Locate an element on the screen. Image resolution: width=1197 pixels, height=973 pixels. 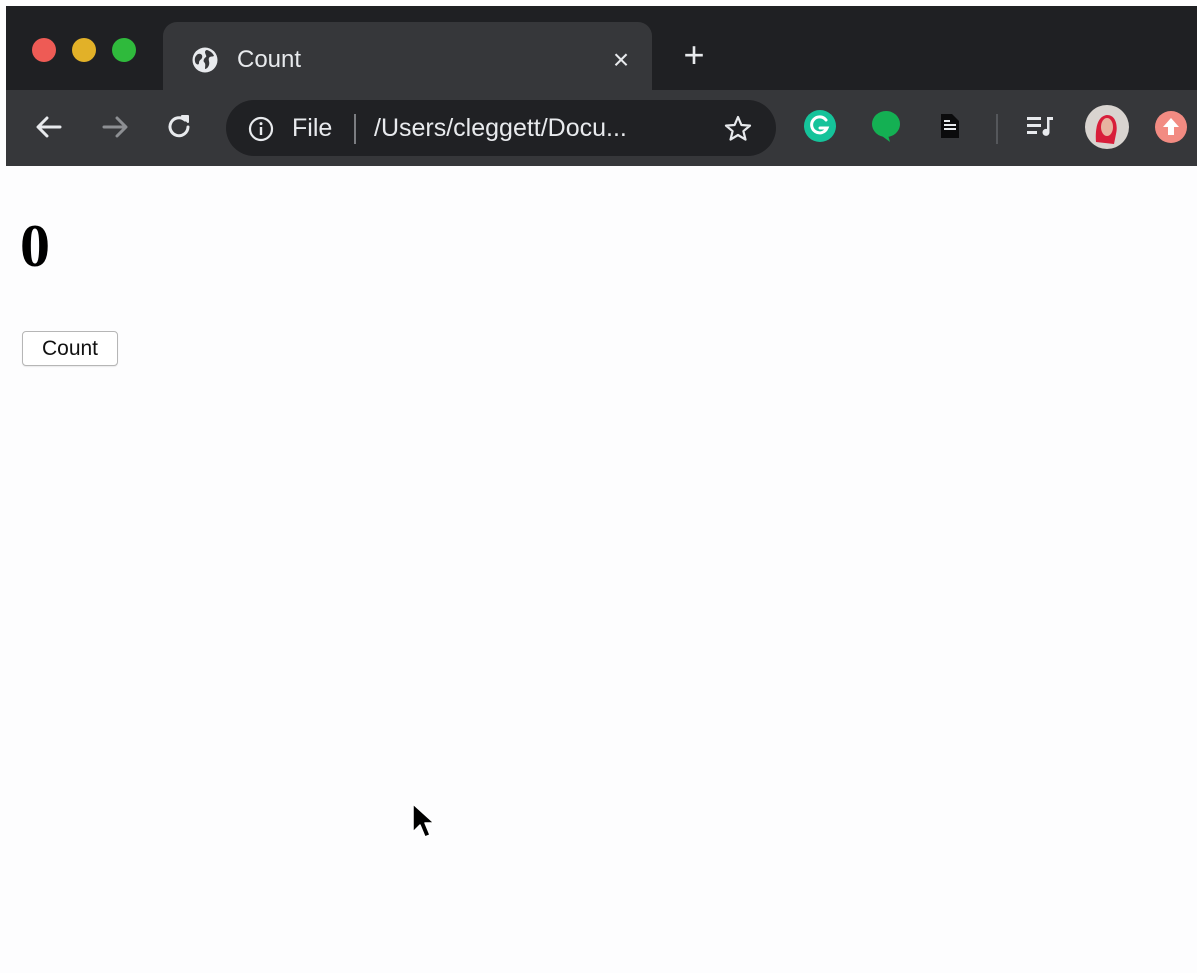
toolbar-separator is located at coordinates (997, 129).